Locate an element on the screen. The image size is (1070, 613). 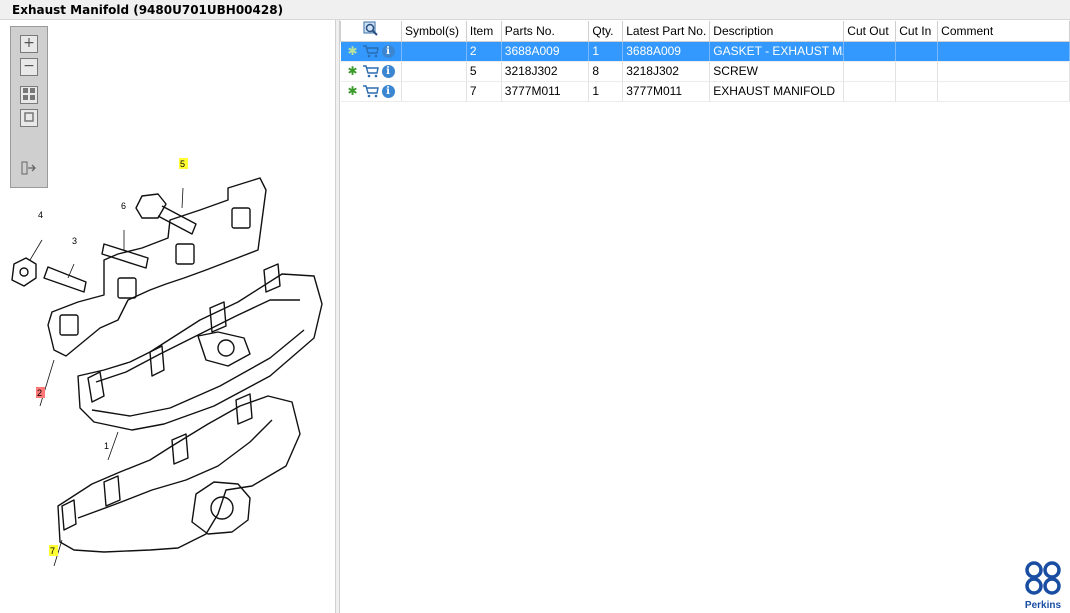
callout-6: 6 is located at coordinates (123, 206).